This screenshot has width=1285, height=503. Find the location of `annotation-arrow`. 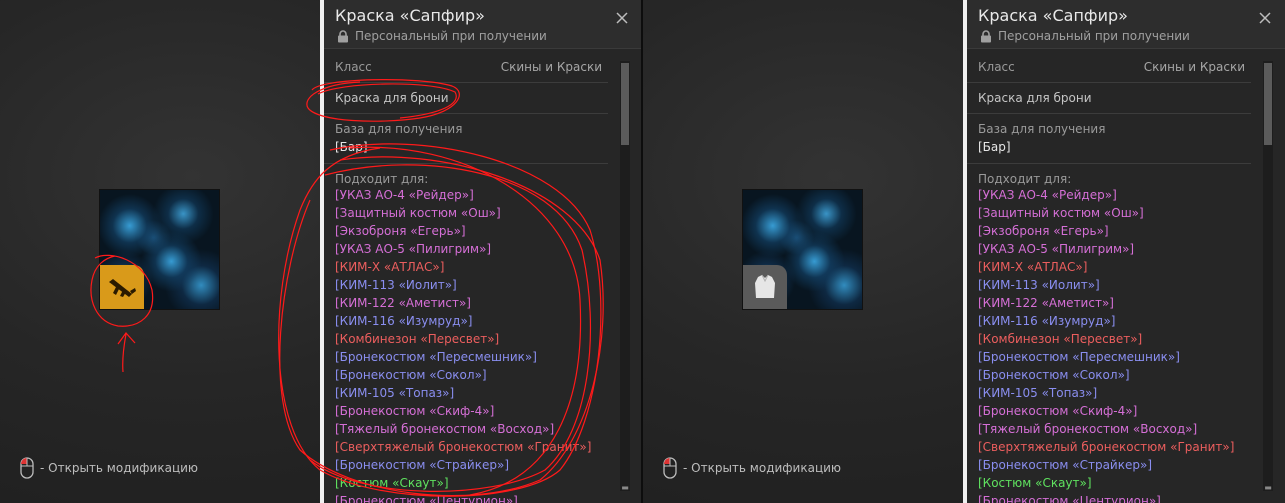

annotation-arrow is located at coordinates (126, 352).